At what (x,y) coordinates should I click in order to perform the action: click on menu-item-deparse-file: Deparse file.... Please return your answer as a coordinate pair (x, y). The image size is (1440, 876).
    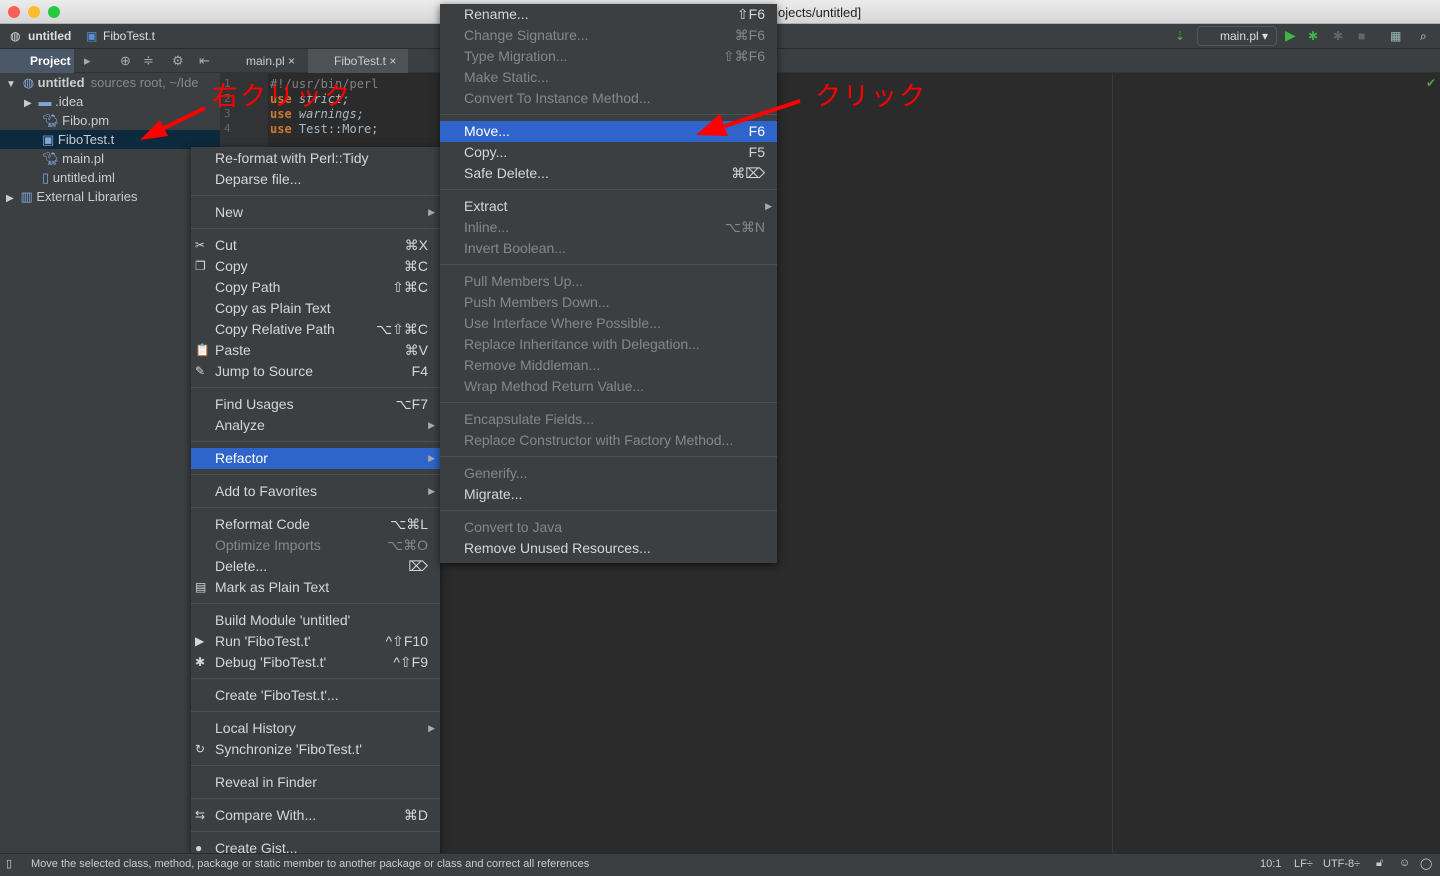
    Looking at the image, I should click on (315, 179).